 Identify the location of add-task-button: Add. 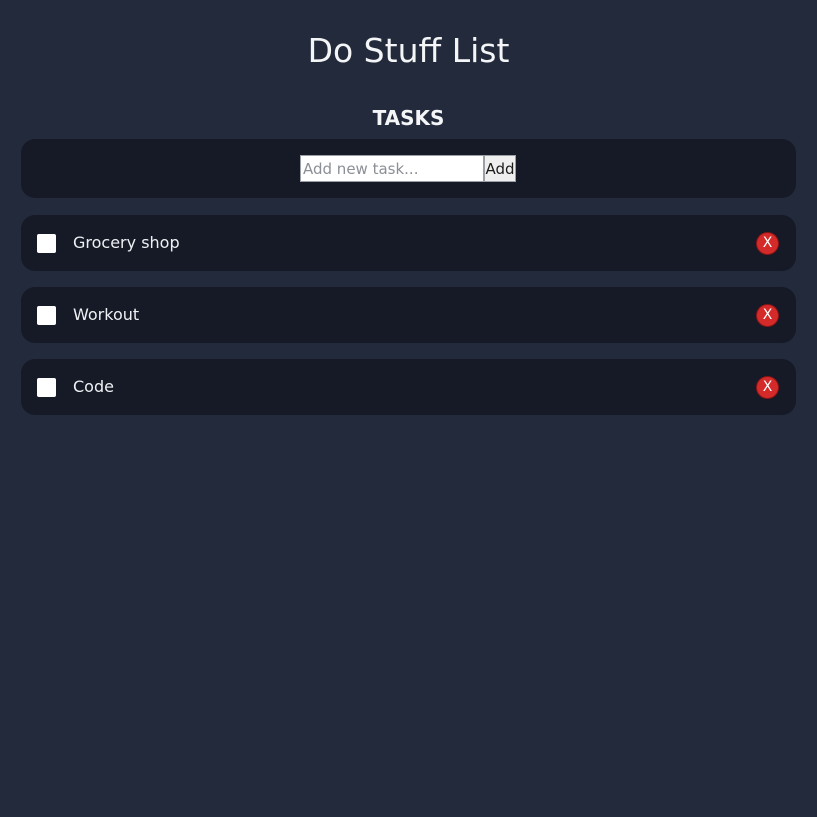
(500, 168).